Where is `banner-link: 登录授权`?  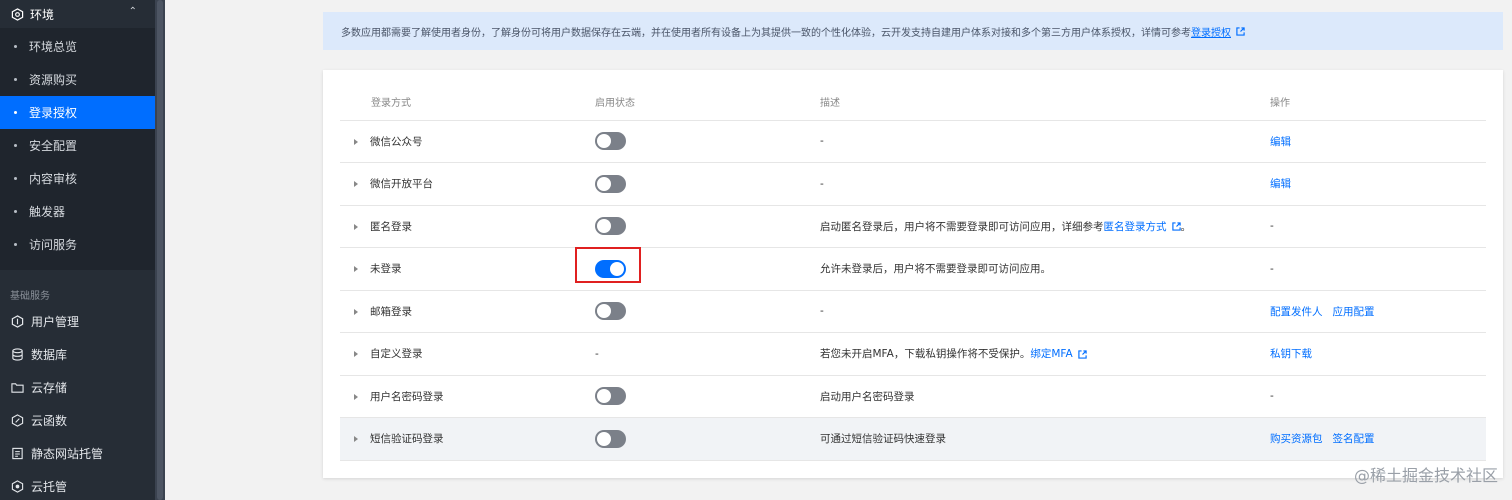 banner-link: 登录授权 is located at coordinates (1211, 31).